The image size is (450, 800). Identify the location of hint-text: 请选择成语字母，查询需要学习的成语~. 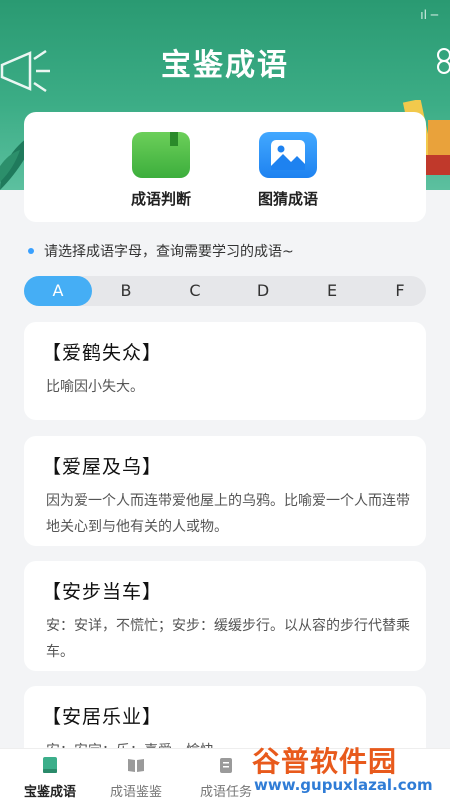
(169, 252).